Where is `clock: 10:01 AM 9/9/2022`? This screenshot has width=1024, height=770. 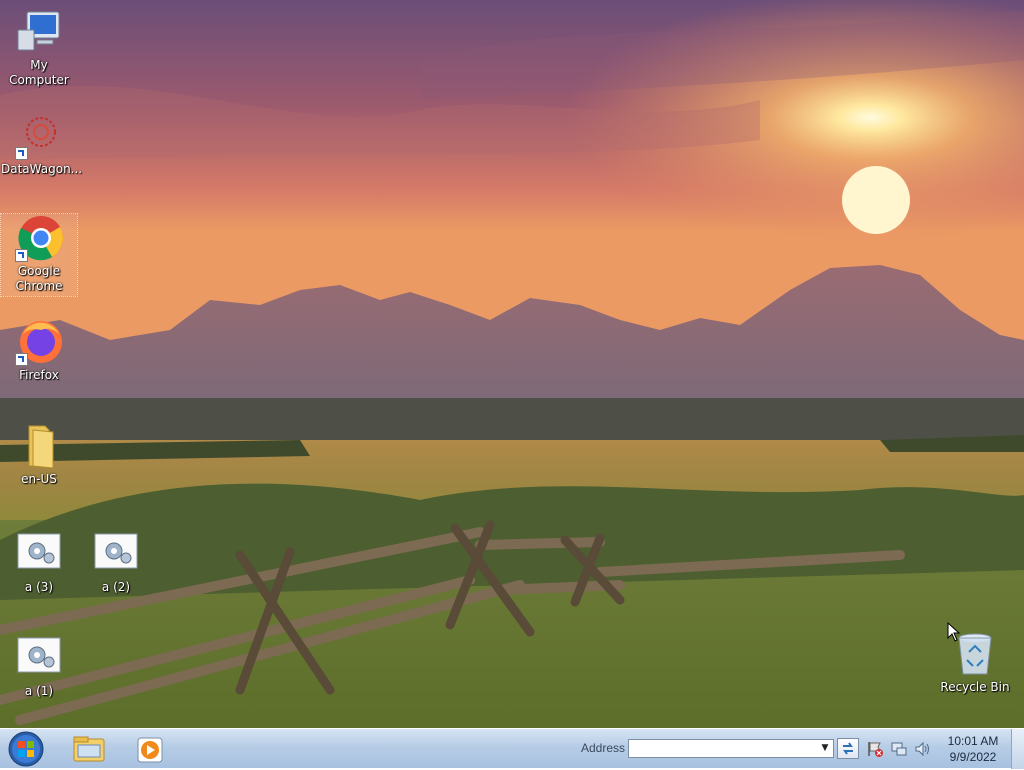
clock: 10:01 AM 9/9/2022 is located at coordinates (973, 749).